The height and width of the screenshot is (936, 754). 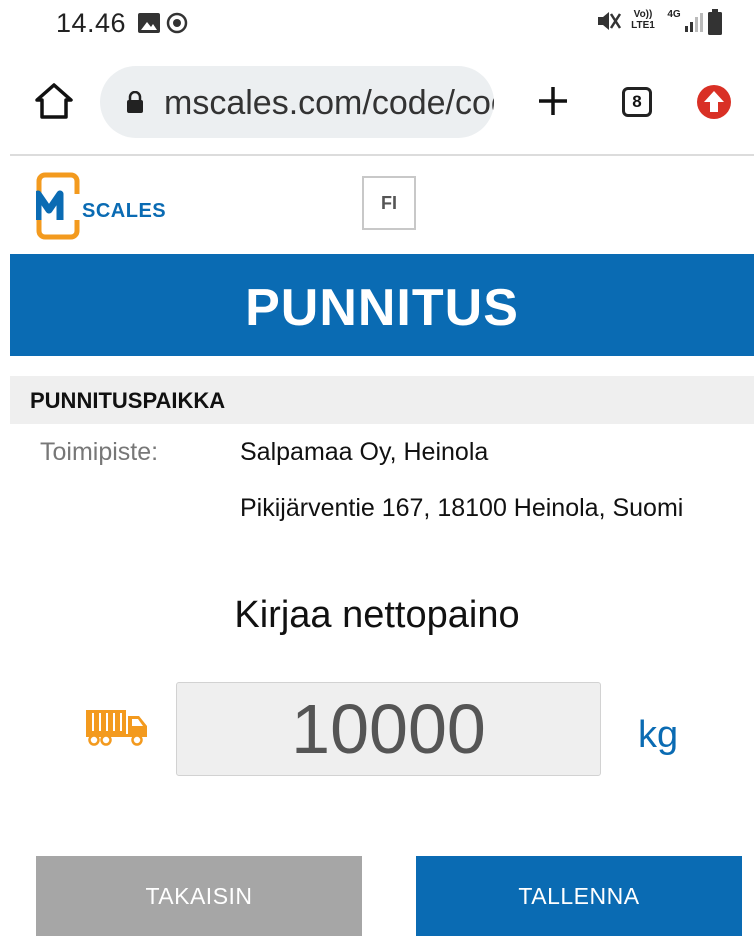 What do you see at coordinates (389, 203) in the screenshot?
I see `language-selector: FI` at bounding box center [389, 203].